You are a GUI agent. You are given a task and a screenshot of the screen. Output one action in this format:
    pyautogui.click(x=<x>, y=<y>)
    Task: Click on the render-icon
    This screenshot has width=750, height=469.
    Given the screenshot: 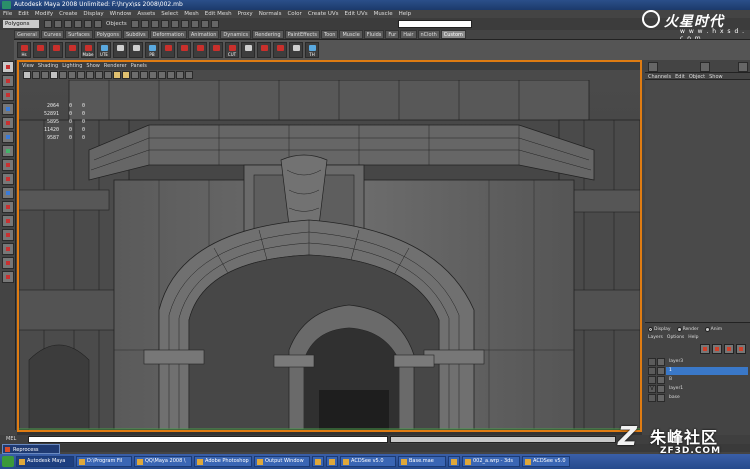 What is the action you would take?
    pyautogui.click(x=184, y=24)
    